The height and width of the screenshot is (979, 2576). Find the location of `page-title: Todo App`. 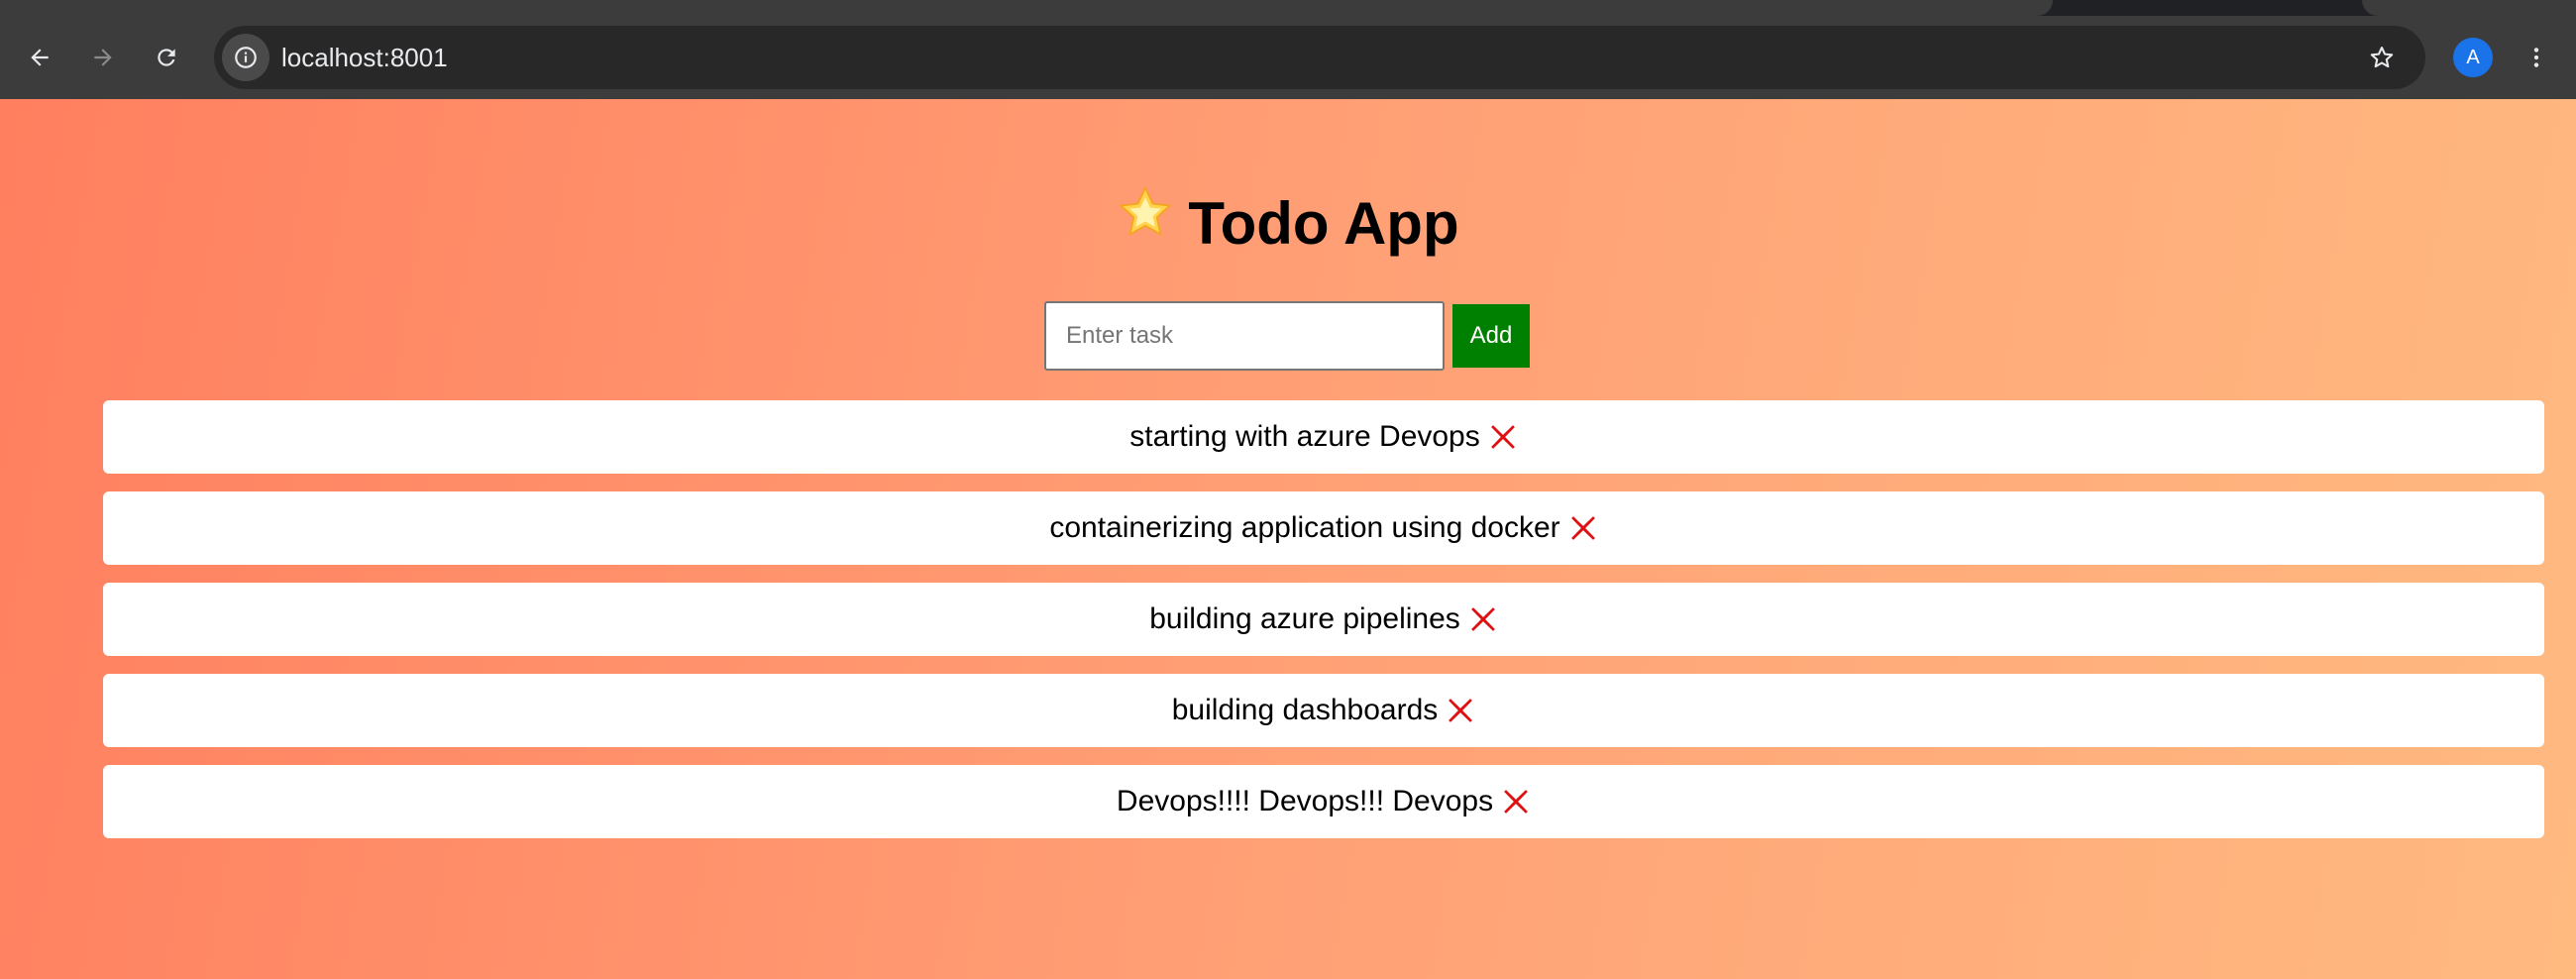

page-title: Todo App is located at coordinates (1288, 226).